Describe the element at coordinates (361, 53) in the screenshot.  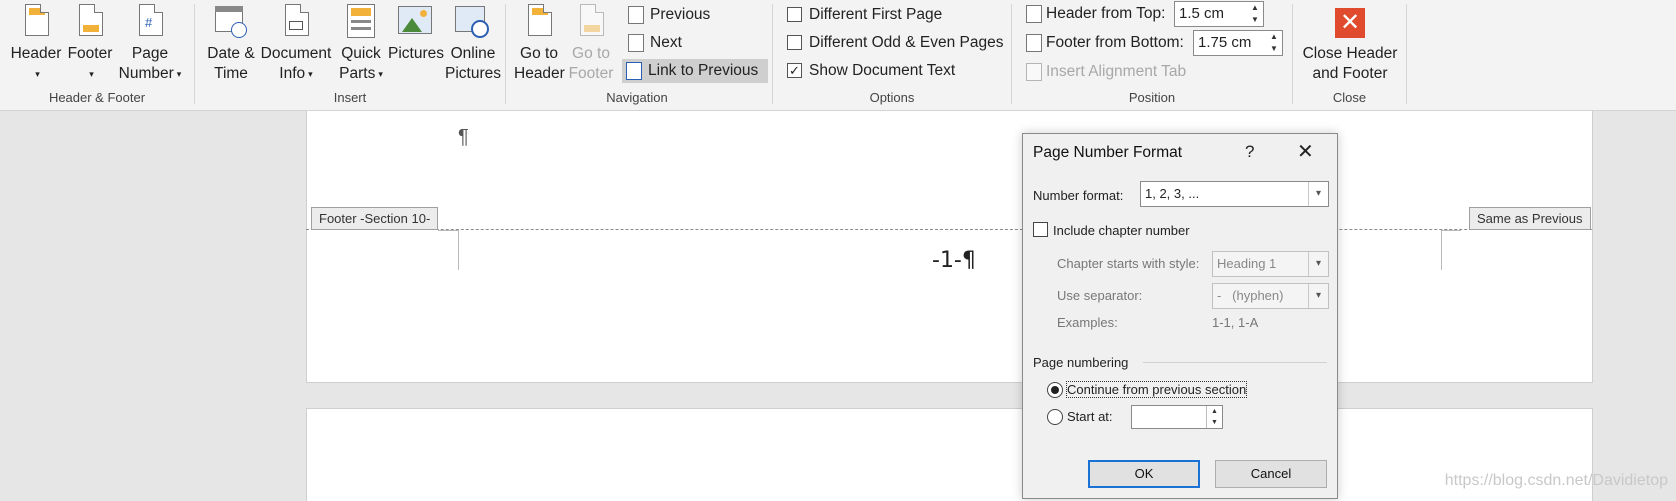
I see `quick-parts-label-1: Quick` at that location.